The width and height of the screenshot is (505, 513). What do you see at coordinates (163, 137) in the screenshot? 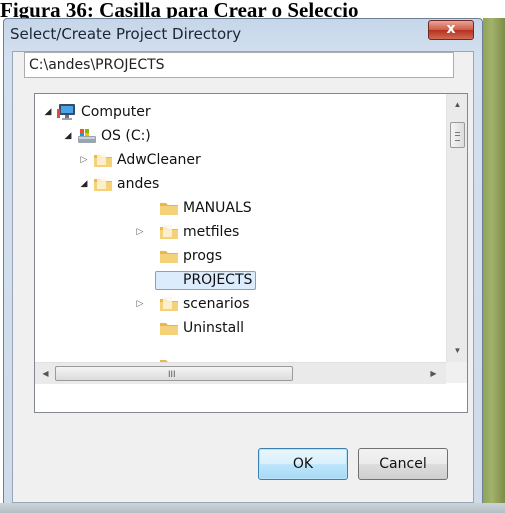
I see `tree-item-os-drive: ◢ OS (C:)` at bounding box center [163, 137].